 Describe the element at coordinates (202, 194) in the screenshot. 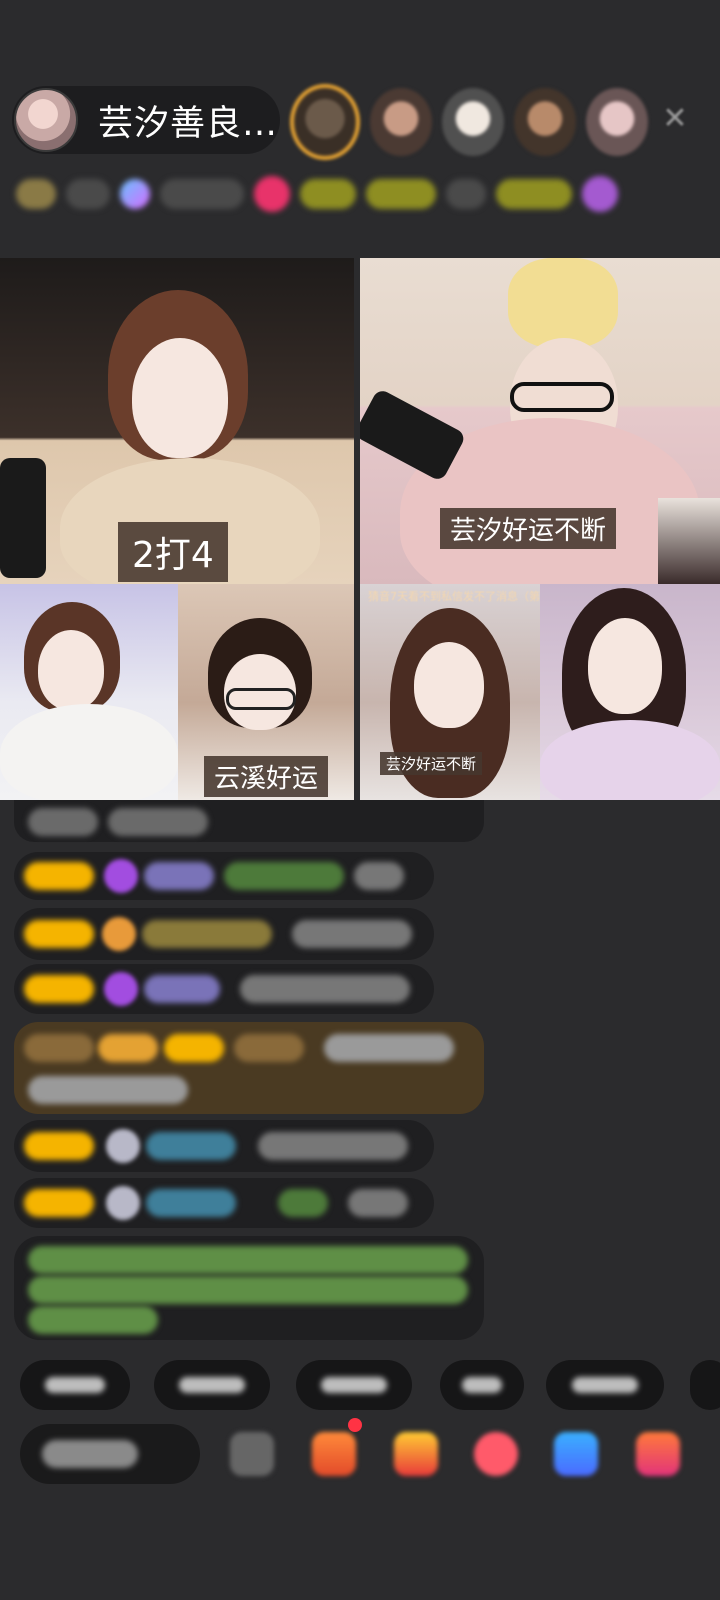

I see `fan-club-text` at that location.